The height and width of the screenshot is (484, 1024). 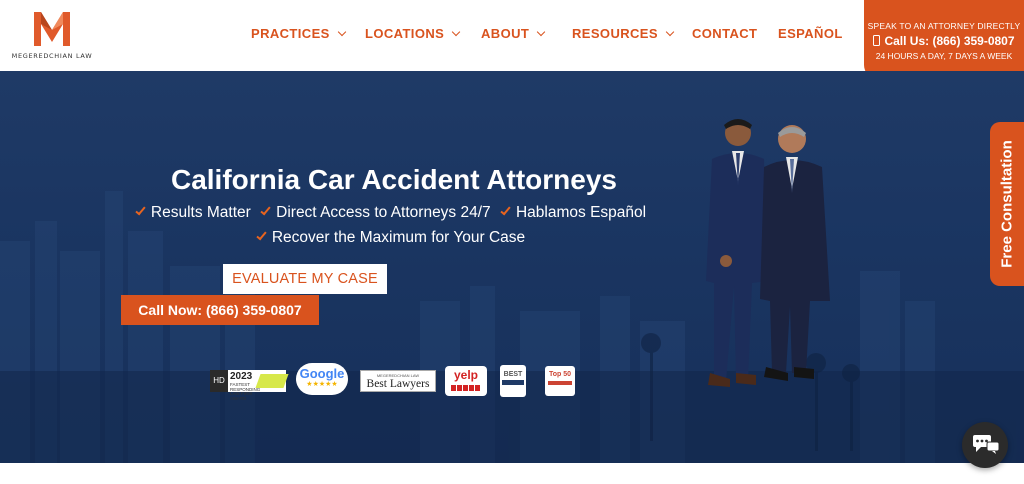 I want to click on cta-call-text: Call Us: (866) 359-0807, so click(x=949, y=41).